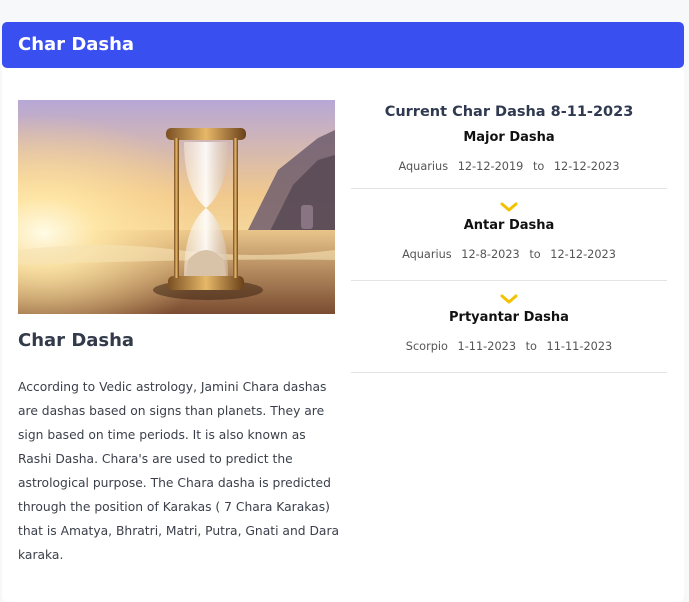  What do you see at coordinates (490, 254) in the screenshot?
I see `dasha-start-date: 12-8-2023` at bounding box center [490, 254].